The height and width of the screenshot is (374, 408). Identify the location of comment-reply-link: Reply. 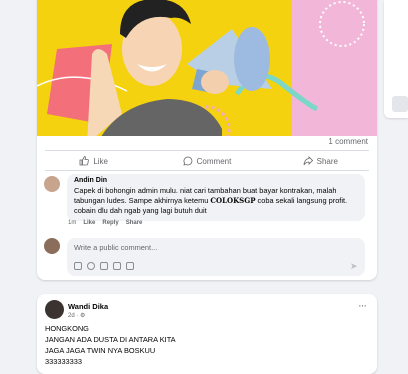
(110, 223).